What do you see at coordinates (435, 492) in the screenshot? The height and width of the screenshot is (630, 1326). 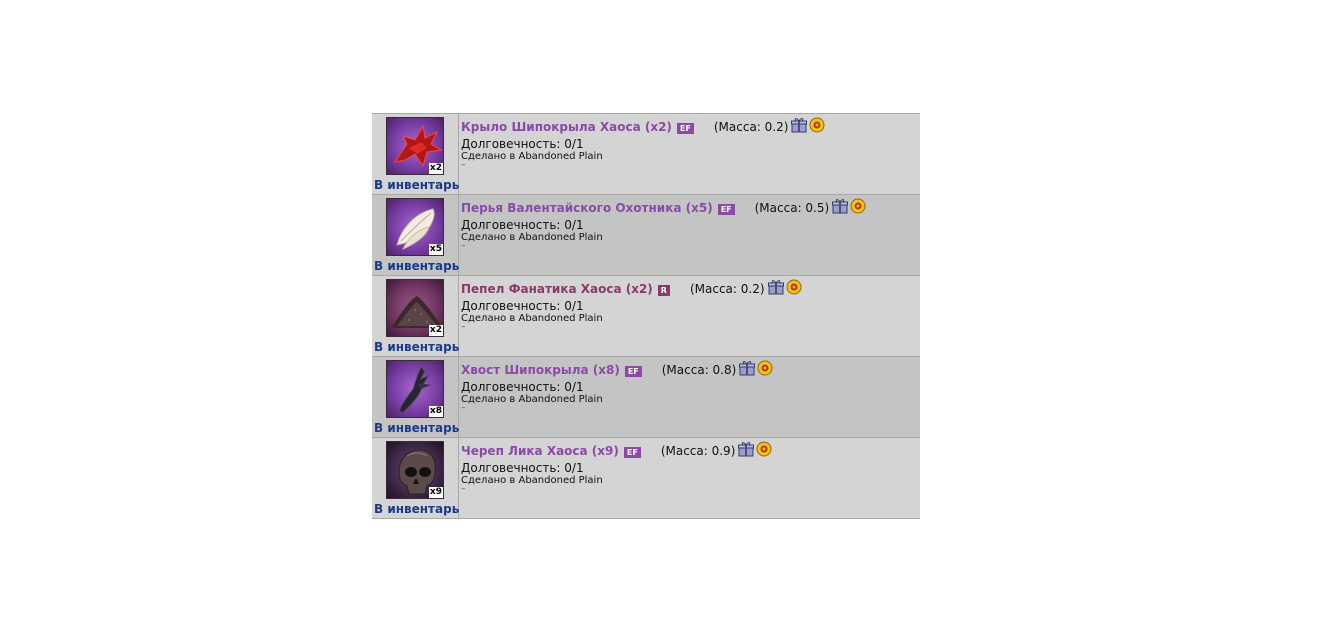 I see `quantity-badge: x9` at bounding box center [435, 492].